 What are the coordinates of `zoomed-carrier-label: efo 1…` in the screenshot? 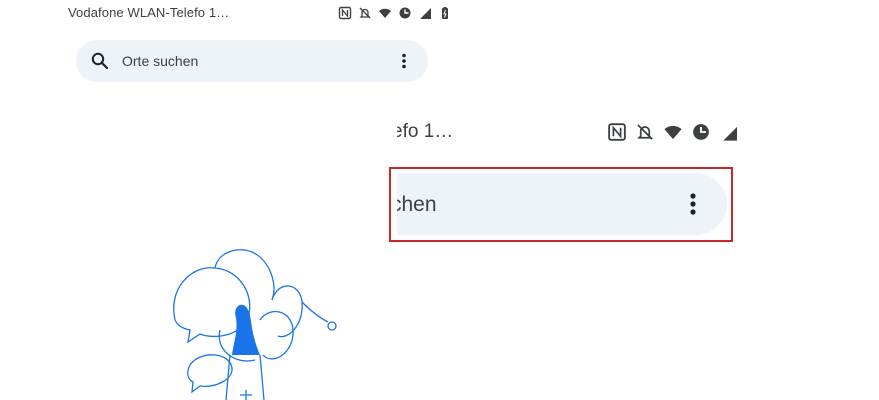 It's located at (425, 131).